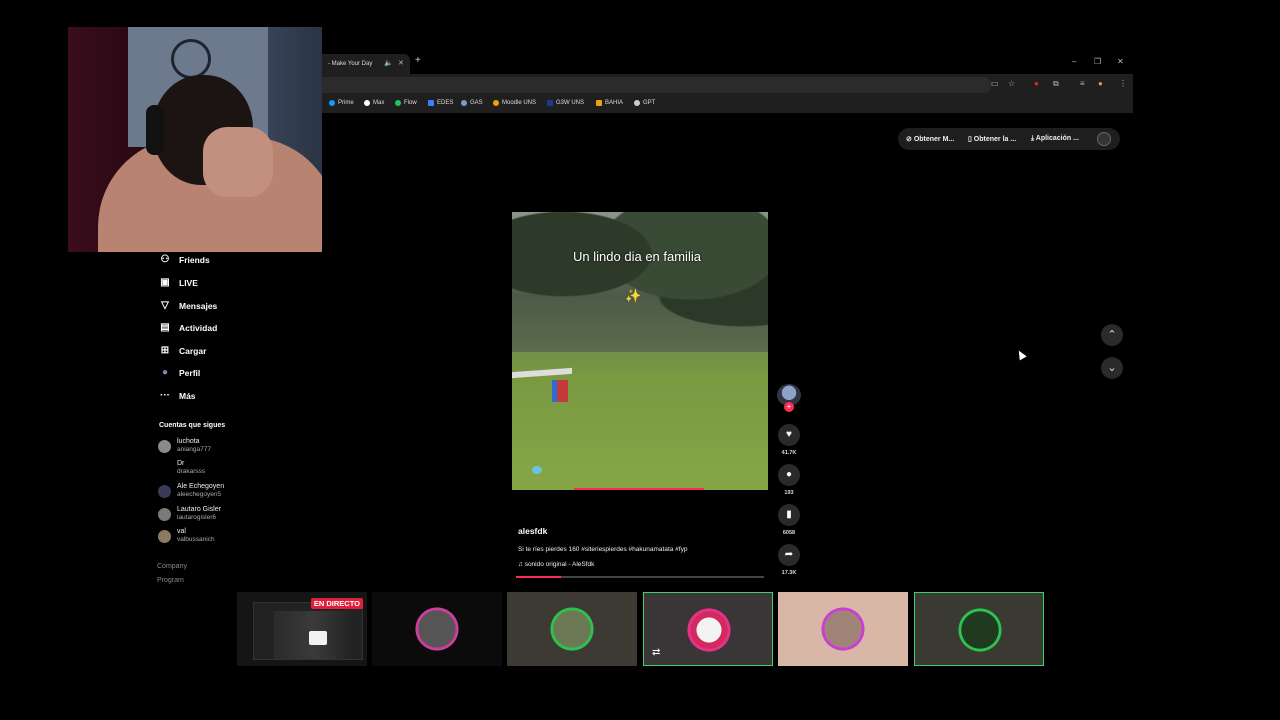 The width and height of the screenshot is (1280, 720). What do you see at coordinates (194, 259) in the screenshot?
I see `sidebar-item-label: Friends` at bounding box center [194, 259].